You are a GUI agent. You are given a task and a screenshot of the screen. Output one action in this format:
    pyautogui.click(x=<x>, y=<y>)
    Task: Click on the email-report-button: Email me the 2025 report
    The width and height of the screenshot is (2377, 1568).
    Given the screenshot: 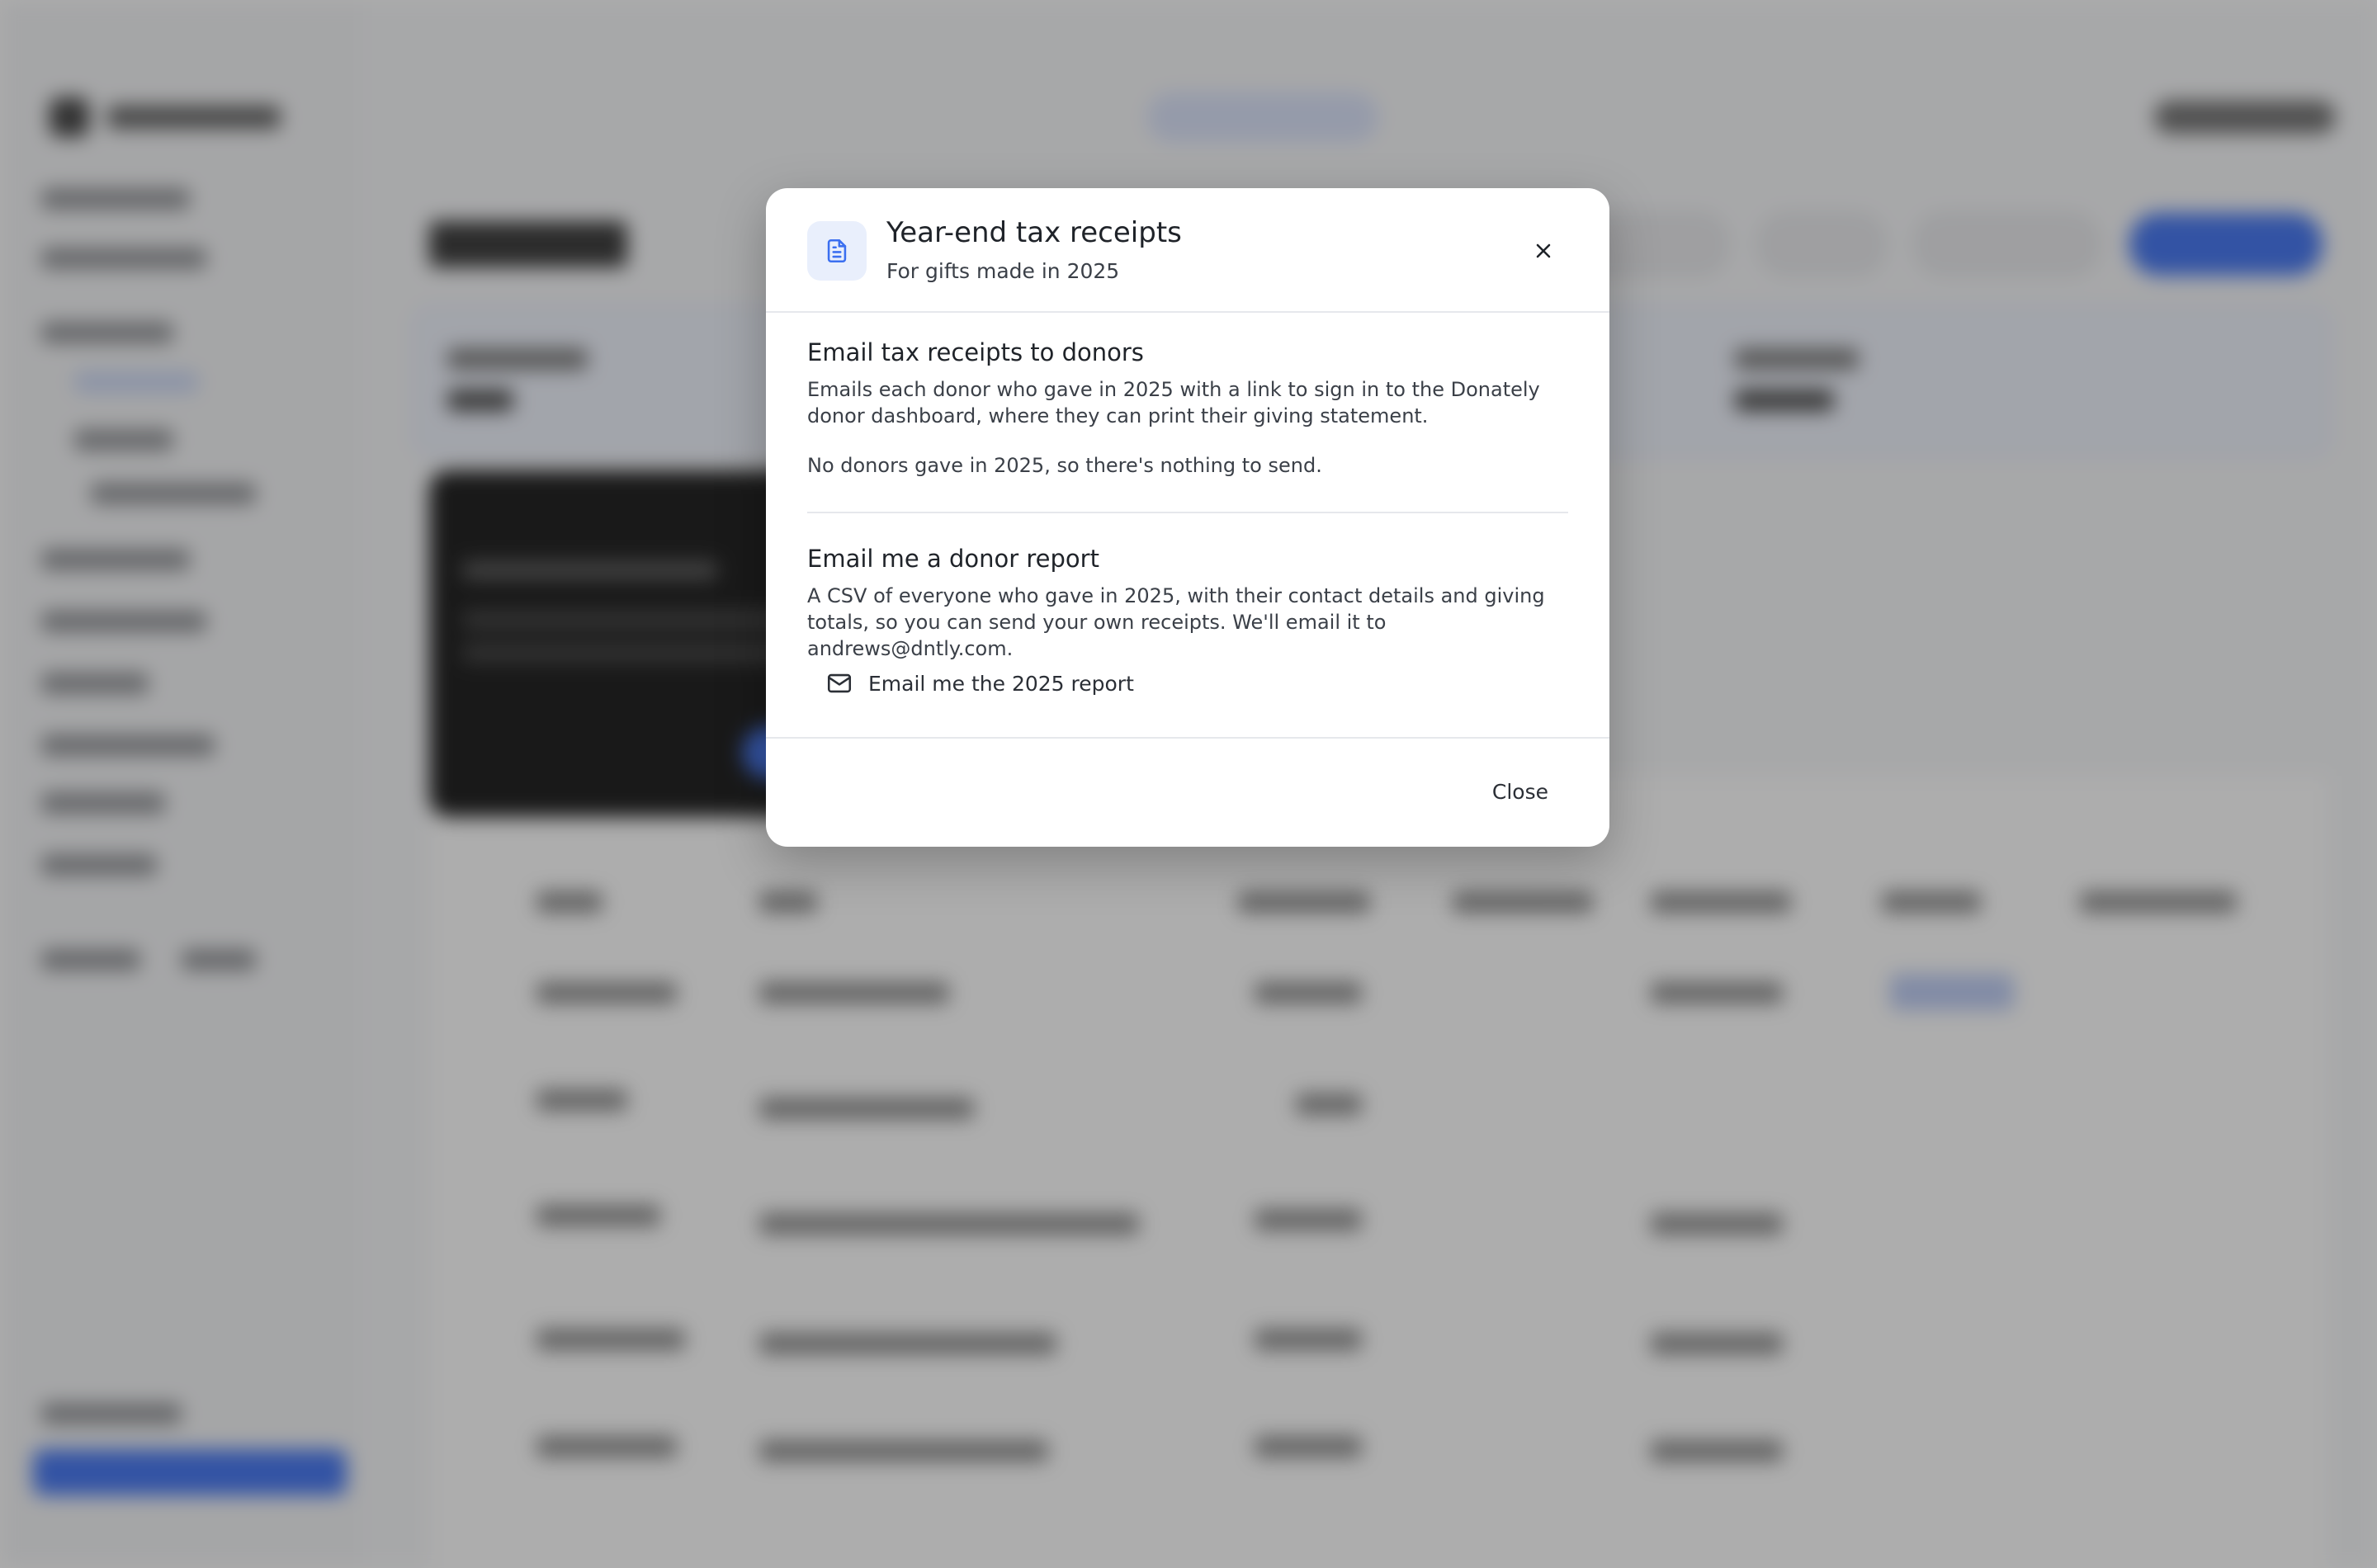 What is the action you would take?
    pyautogui.click(x=979, y=683)
    